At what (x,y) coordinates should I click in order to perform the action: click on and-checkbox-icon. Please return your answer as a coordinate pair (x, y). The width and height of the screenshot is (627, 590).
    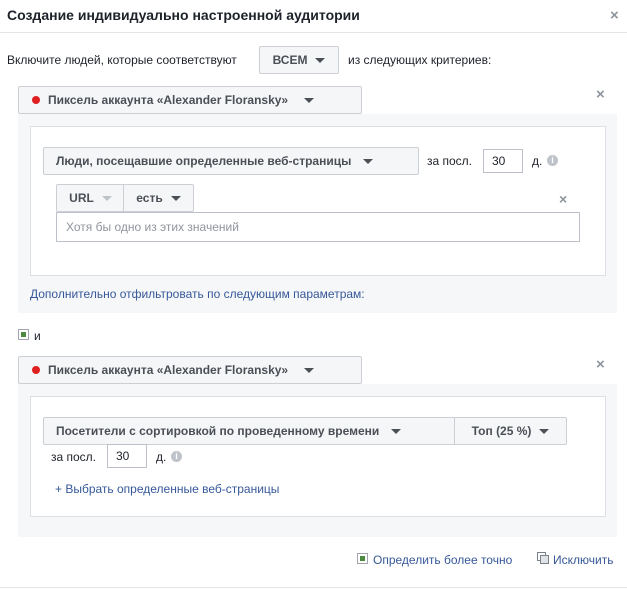
    Looking at the image, I should click on (23, 334).